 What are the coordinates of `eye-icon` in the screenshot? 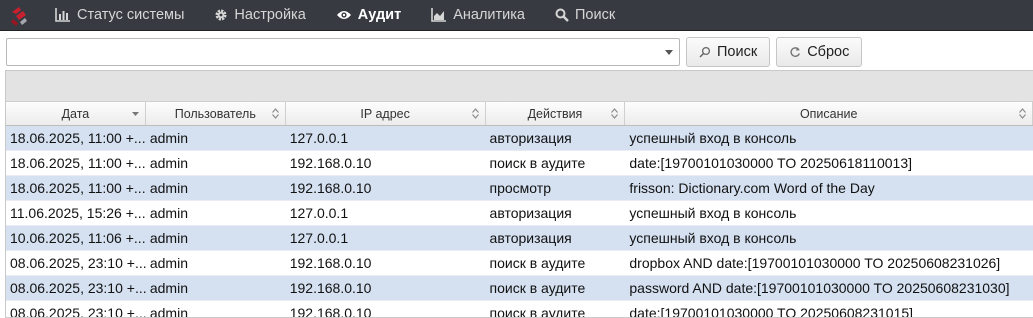 It's located at (344, 15).